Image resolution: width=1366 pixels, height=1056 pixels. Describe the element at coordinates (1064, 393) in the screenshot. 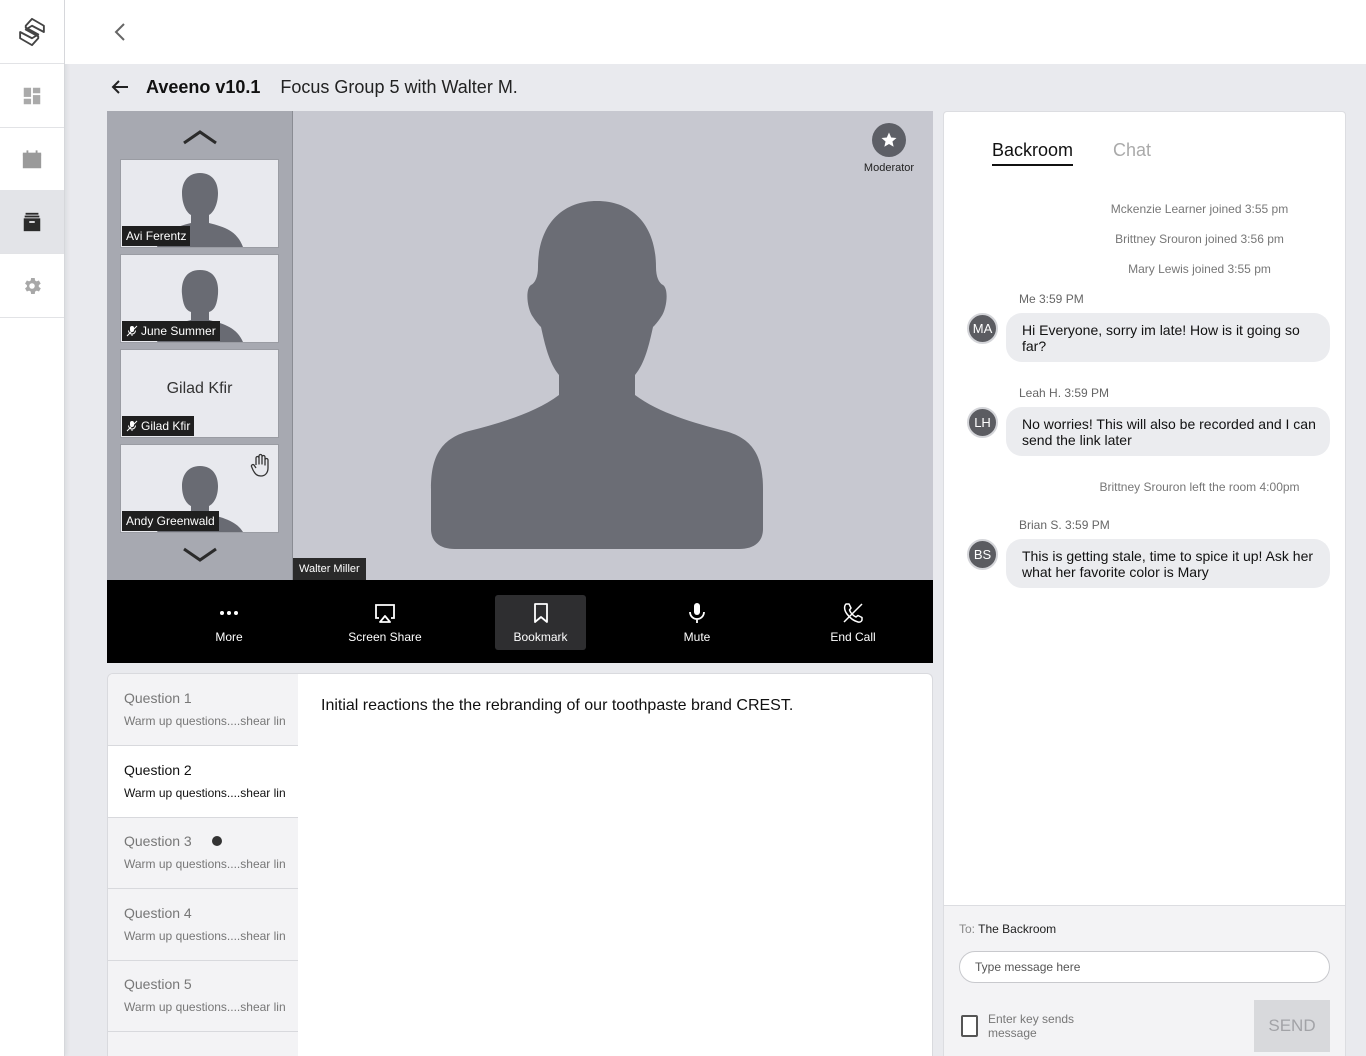

I see `message-meta: Leah H. 3:59 PM` at that location.